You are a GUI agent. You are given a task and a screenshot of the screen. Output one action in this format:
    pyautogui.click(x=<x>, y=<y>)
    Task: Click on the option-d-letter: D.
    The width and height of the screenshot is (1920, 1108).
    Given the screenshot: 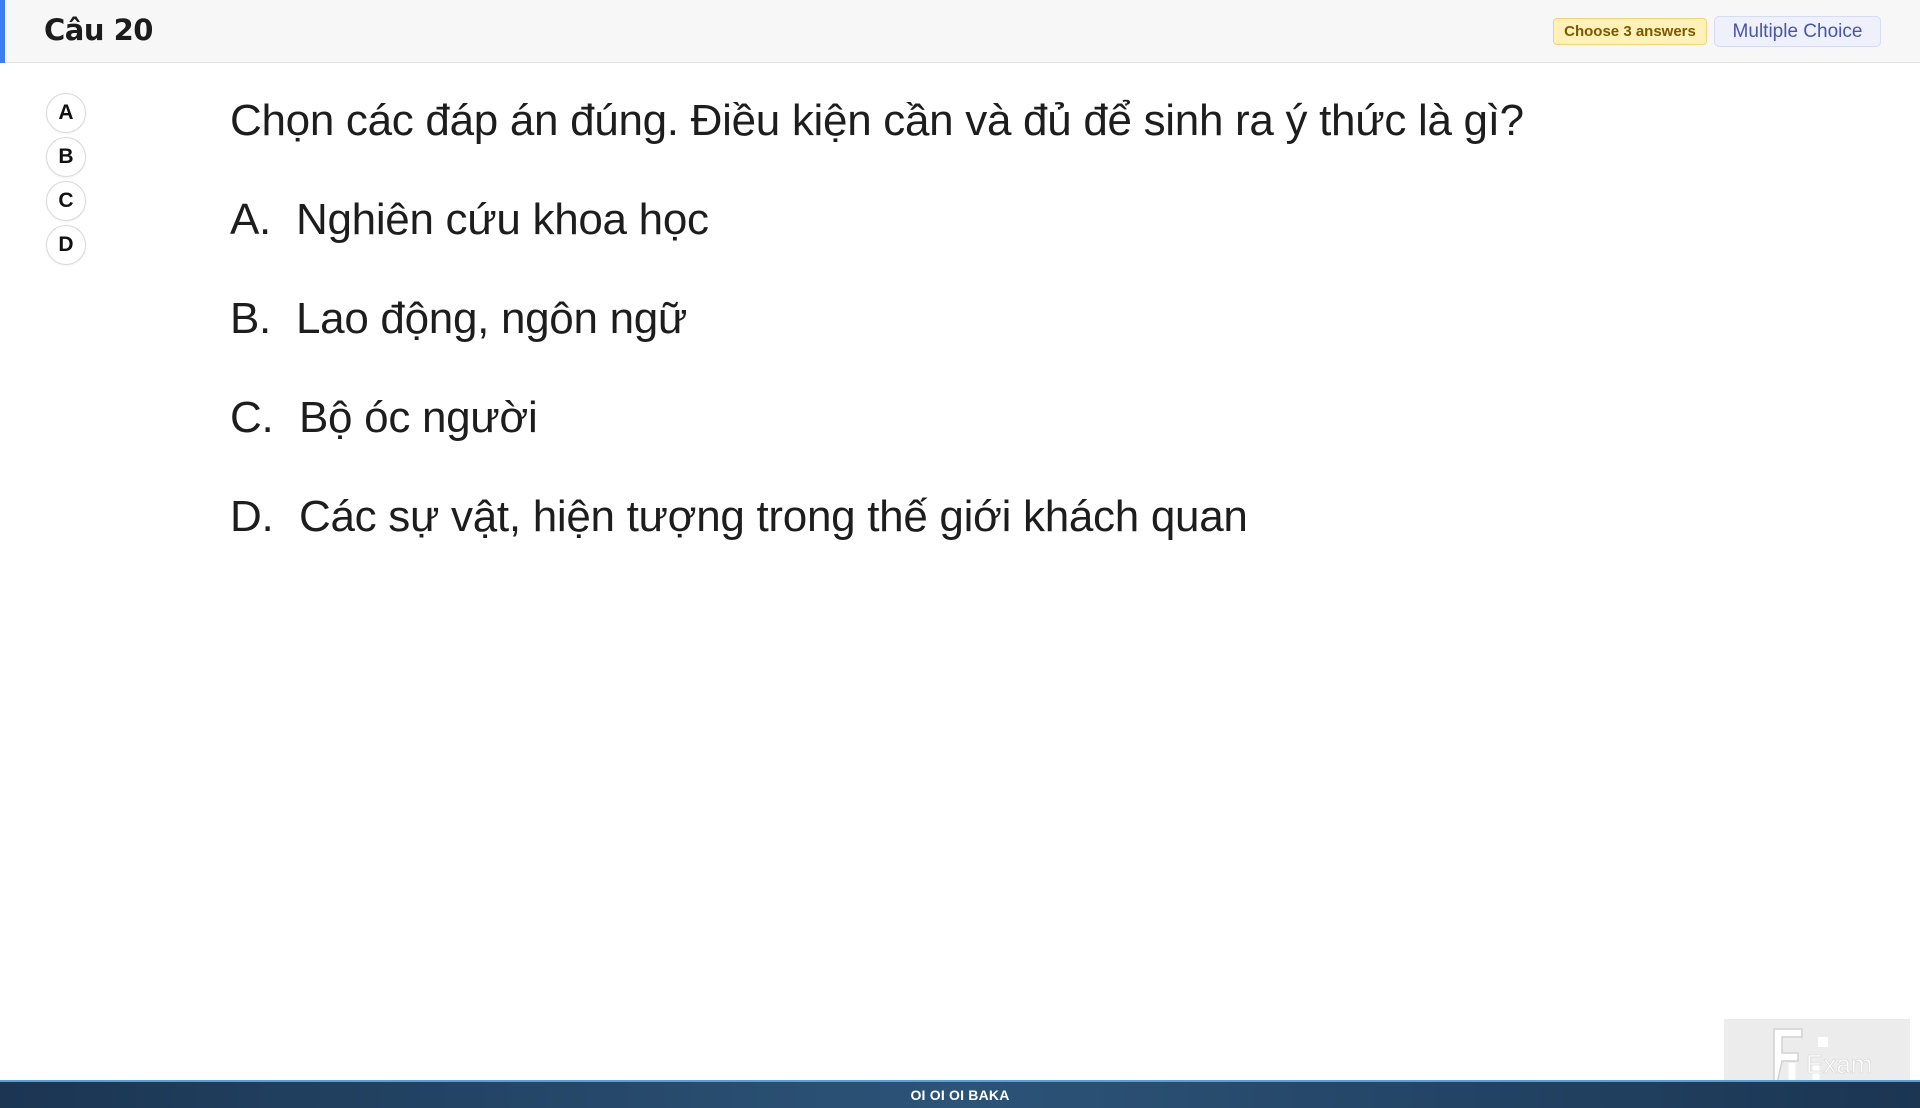 What is the action you would take?
    pyautogui.click(x=252, y=516)
    